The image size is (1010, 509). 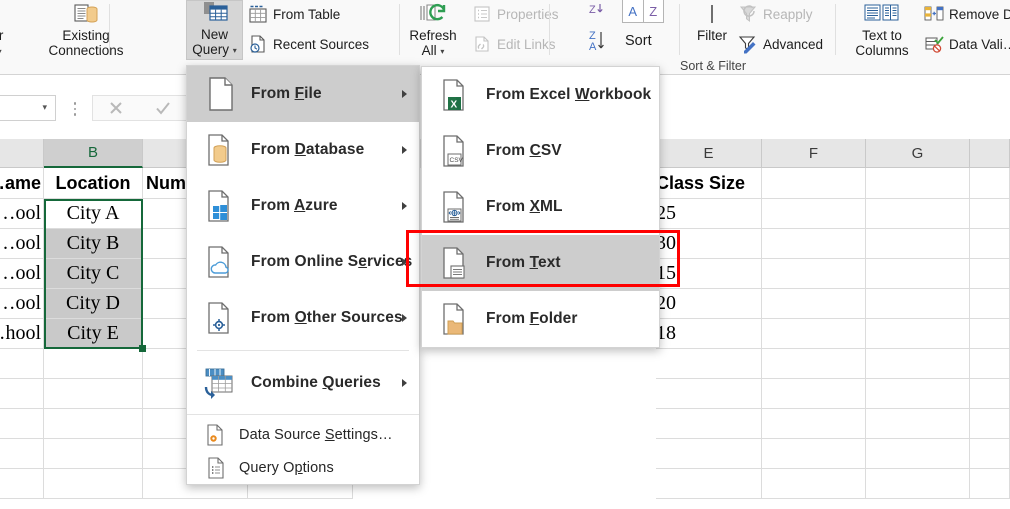 I want to click on cell-h5, so click(x=990, y=304).